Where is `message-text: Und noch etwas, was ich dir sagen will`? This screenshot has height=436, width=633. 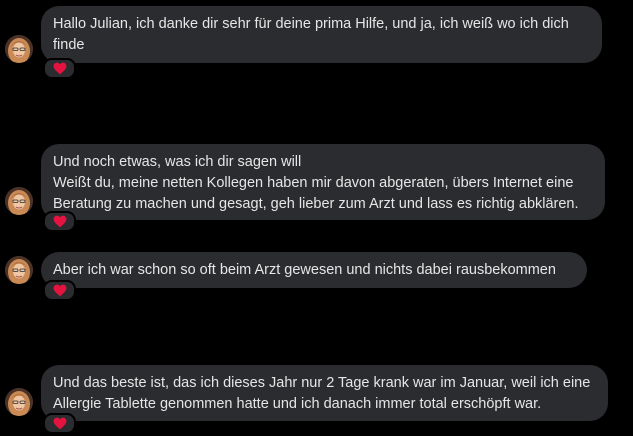 message-text: Und noch etwas, was ich dir sagen will is located at coordinates (177, 162).